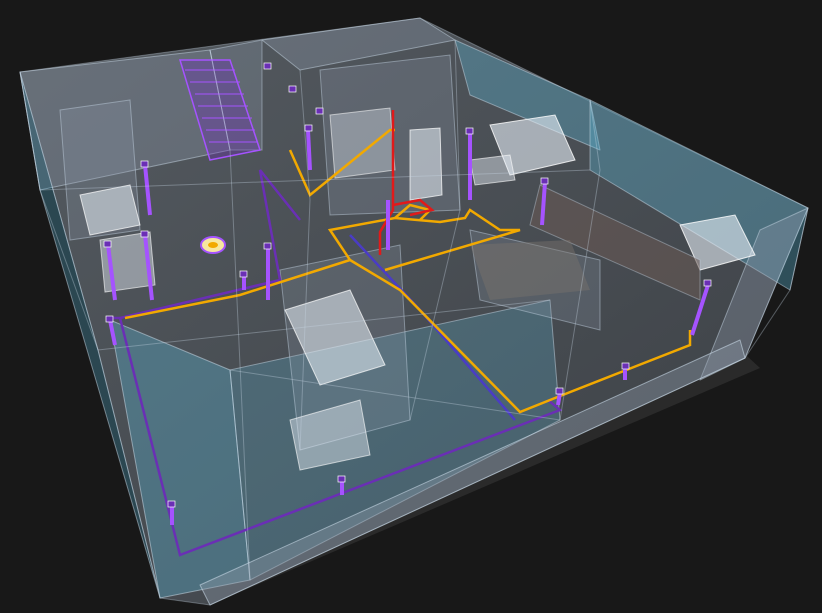 This screenshot has height=613, width=822. Describe the element at coordinates (213, 245) in the screenshot. I see `circular-drain-icon` at that location.